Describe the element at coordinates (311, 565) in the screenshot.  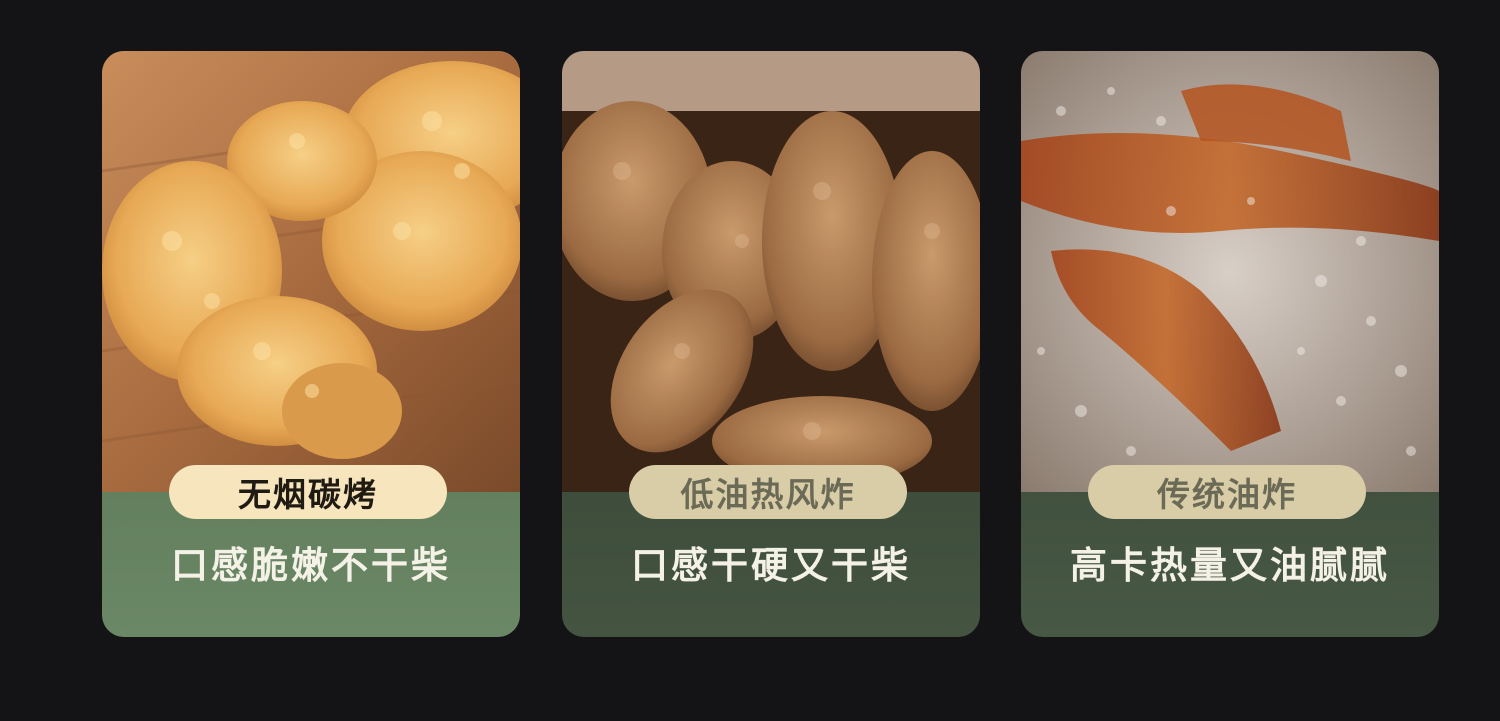
I see `method-description: 口感脆嫩不干柴` at that location.